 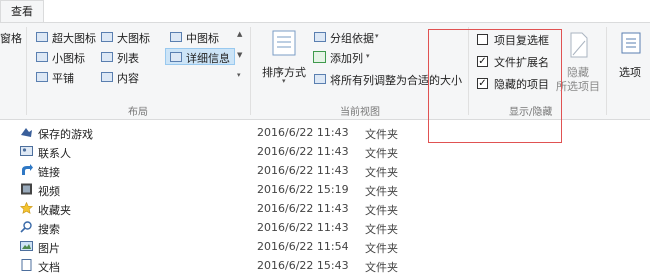 What do you see at coordinates (303, 265) in the screenshot?
I see `file-date: 2016/6/22 15:43` at bounding box center [303, 265].